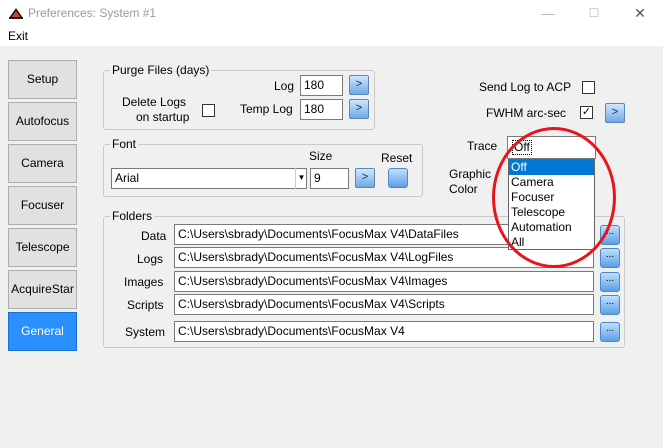  I want to click on font-reset-label: Reset, so click(397, 158).